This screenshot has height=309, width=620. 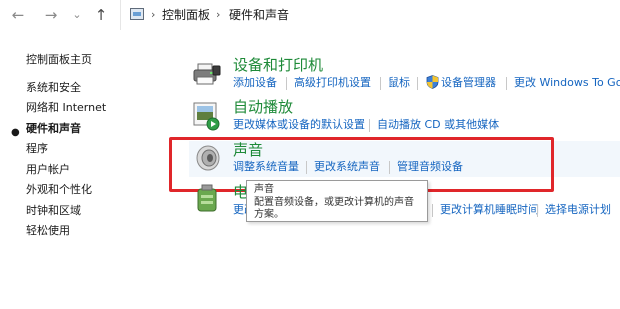 What do you see at coordinates (120, 15) in the screenshot?
I see `address-bar-divider` at bounding box center [120, 15].